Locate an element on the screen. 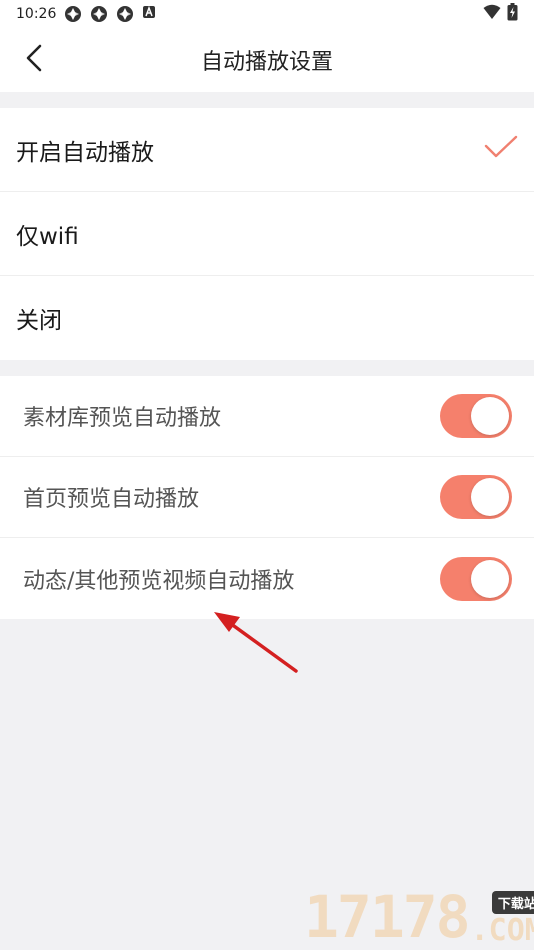  option-autoplay-on: 开启自动播放 is located at coordinates (267, 150).